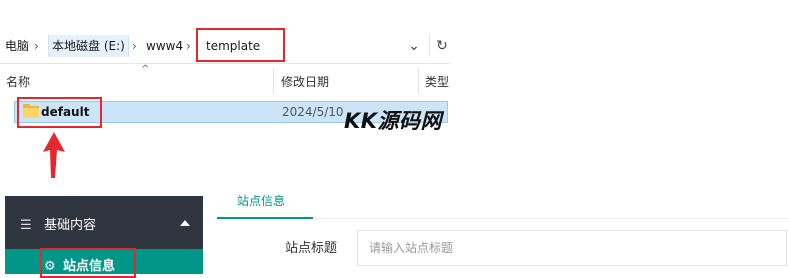 This screenshot has height=278, width=789. Describe the element at coordinates (437, 82) in the screenshot. I see `column-header-type: 类型` at that location.